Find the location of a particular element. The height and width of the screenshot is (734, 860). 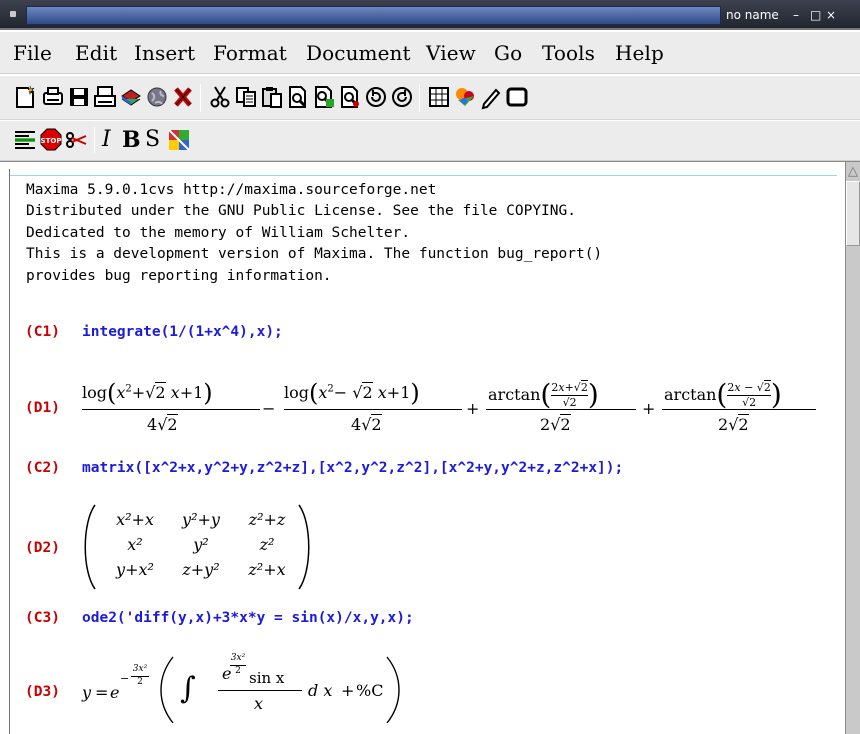

d1-op2: + is located at coordinates (473, 408).